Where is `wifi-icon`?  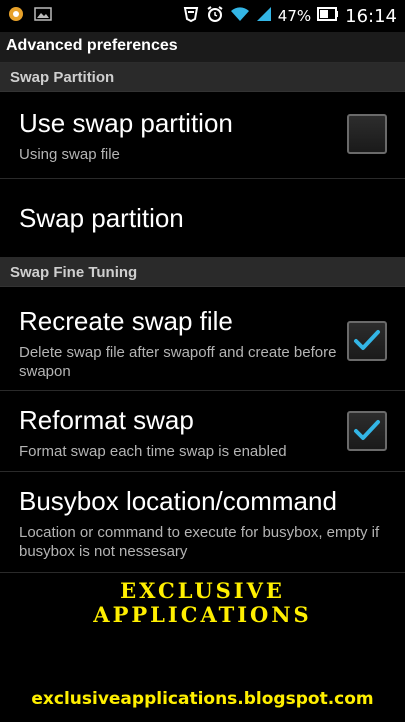 wifi-icon is located at coordinates (240, 16).